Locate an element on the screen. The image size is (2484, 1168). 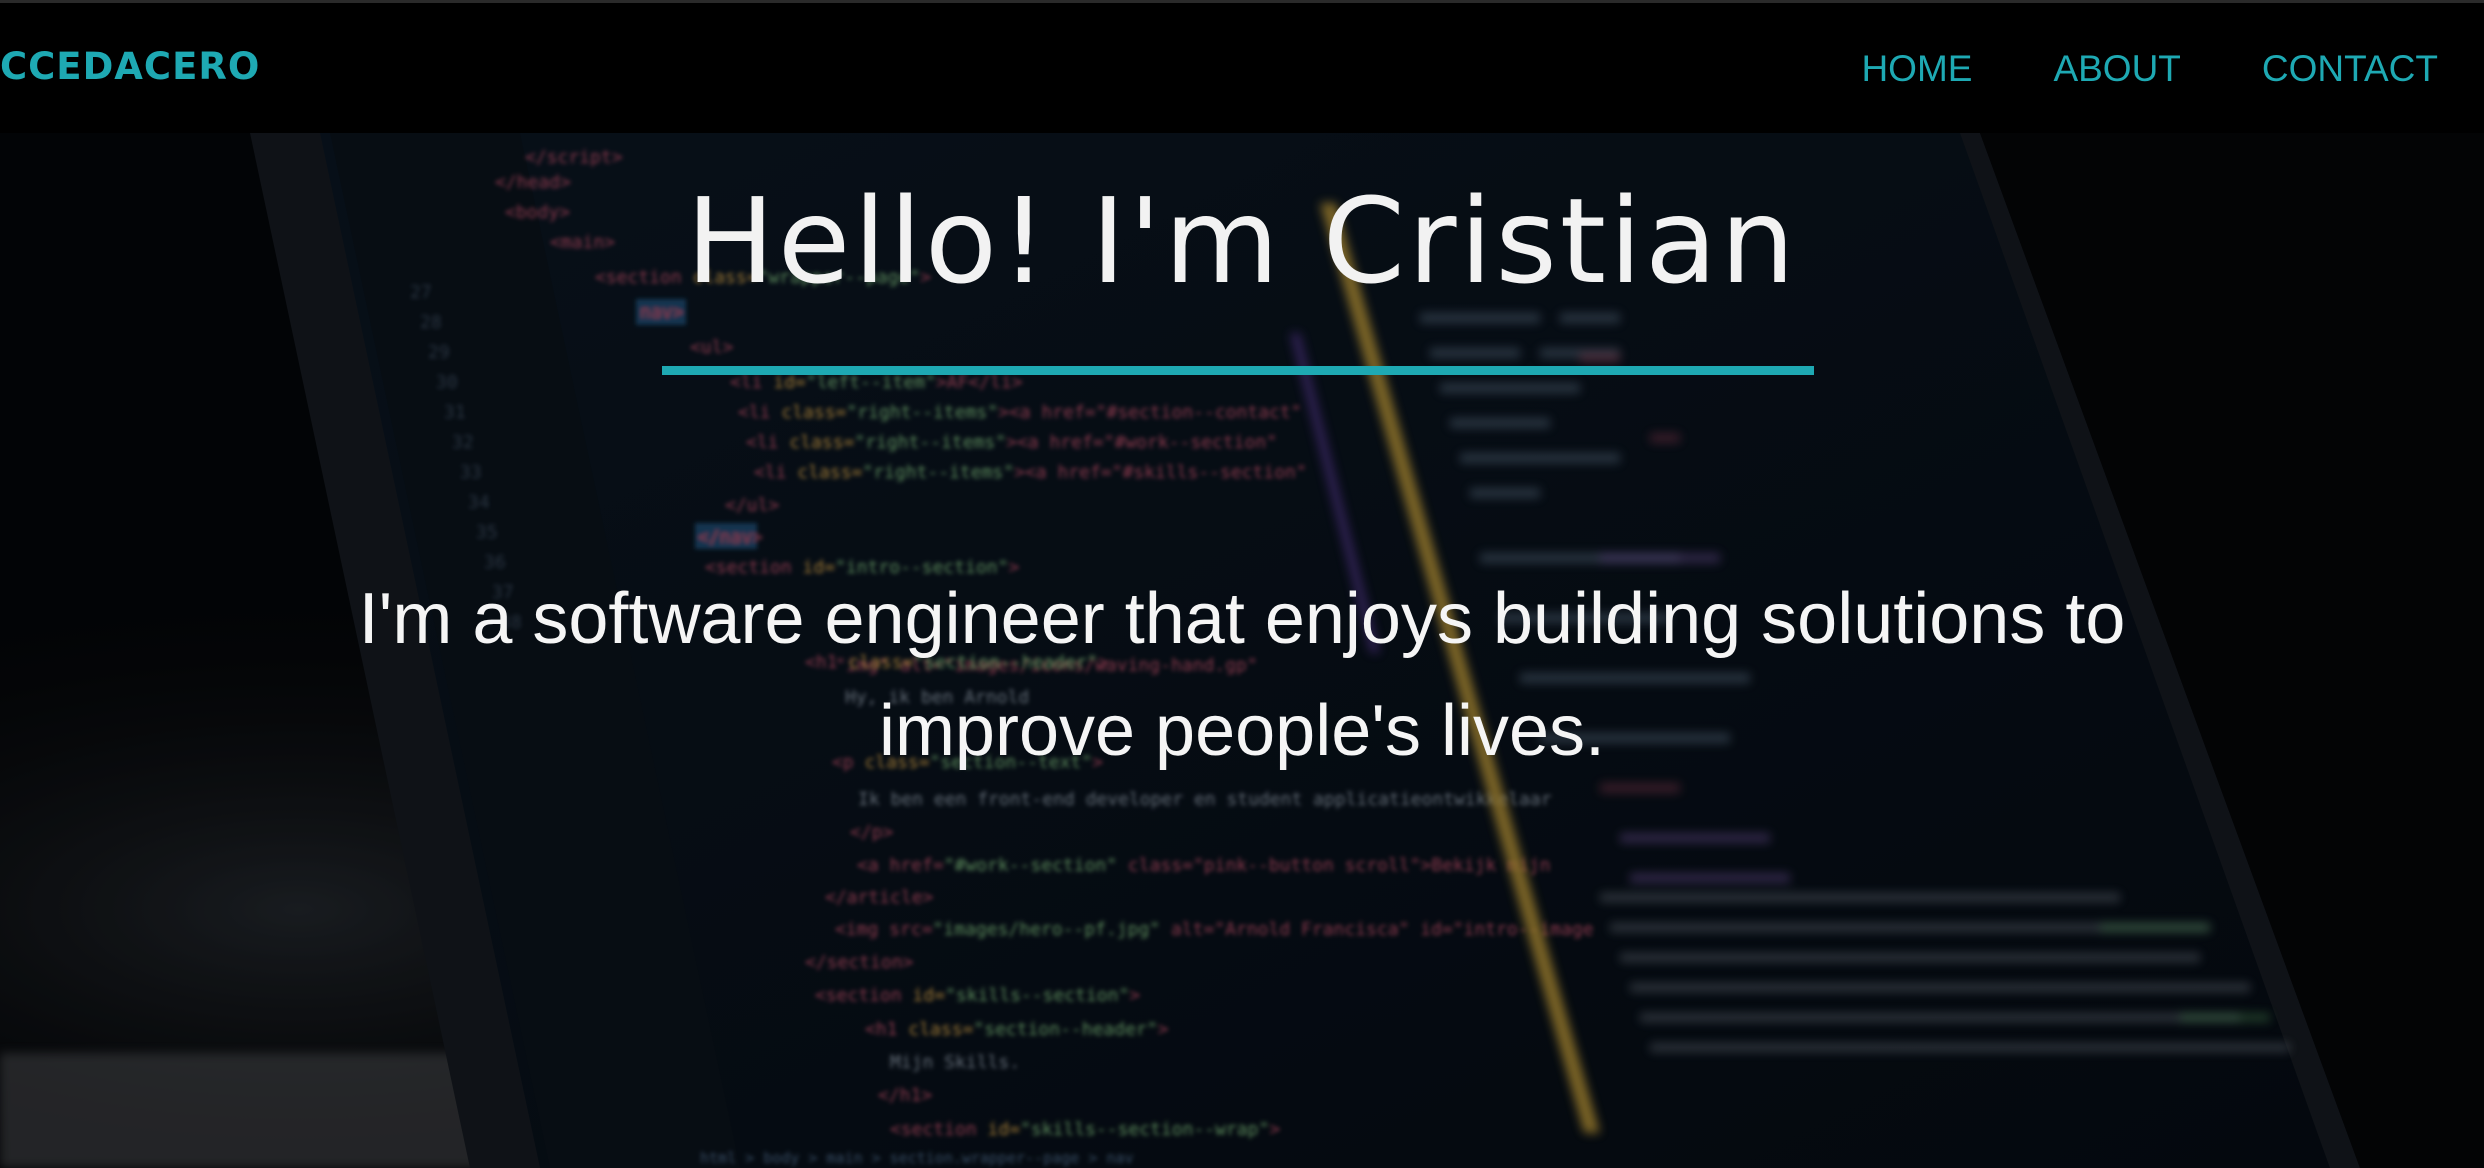
navbar: CCEDACERO HOME ABOUT CONTACT is located at coordinates (1242, 66).